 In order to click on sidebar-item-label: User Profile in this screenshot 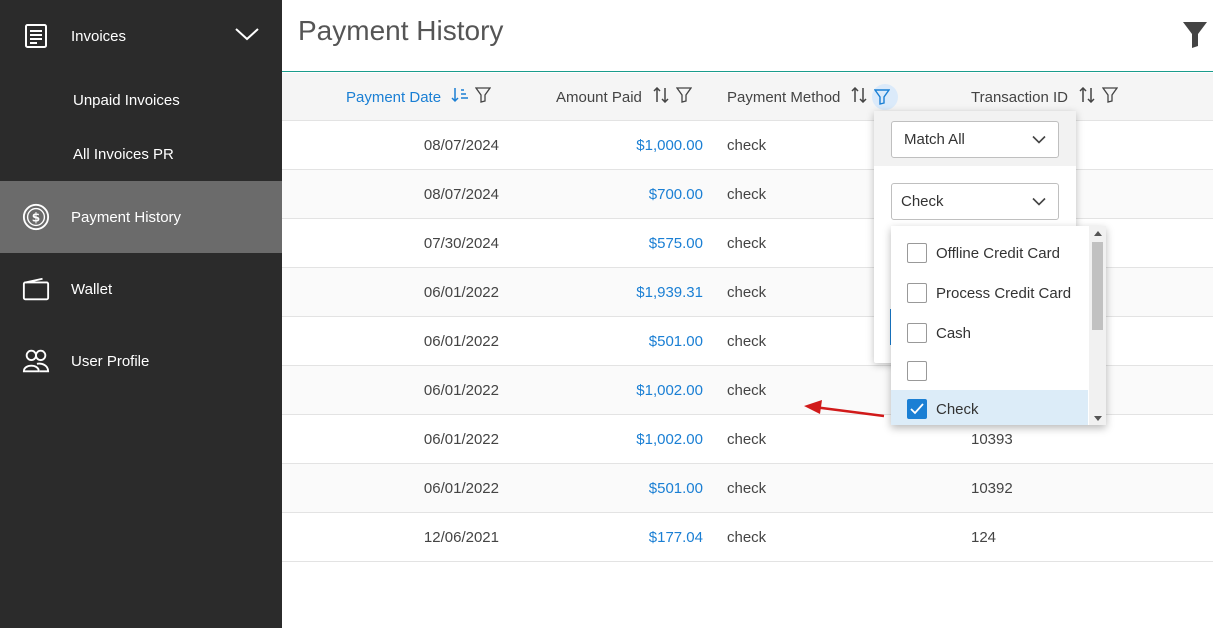, I will do `click(110, 361)`.